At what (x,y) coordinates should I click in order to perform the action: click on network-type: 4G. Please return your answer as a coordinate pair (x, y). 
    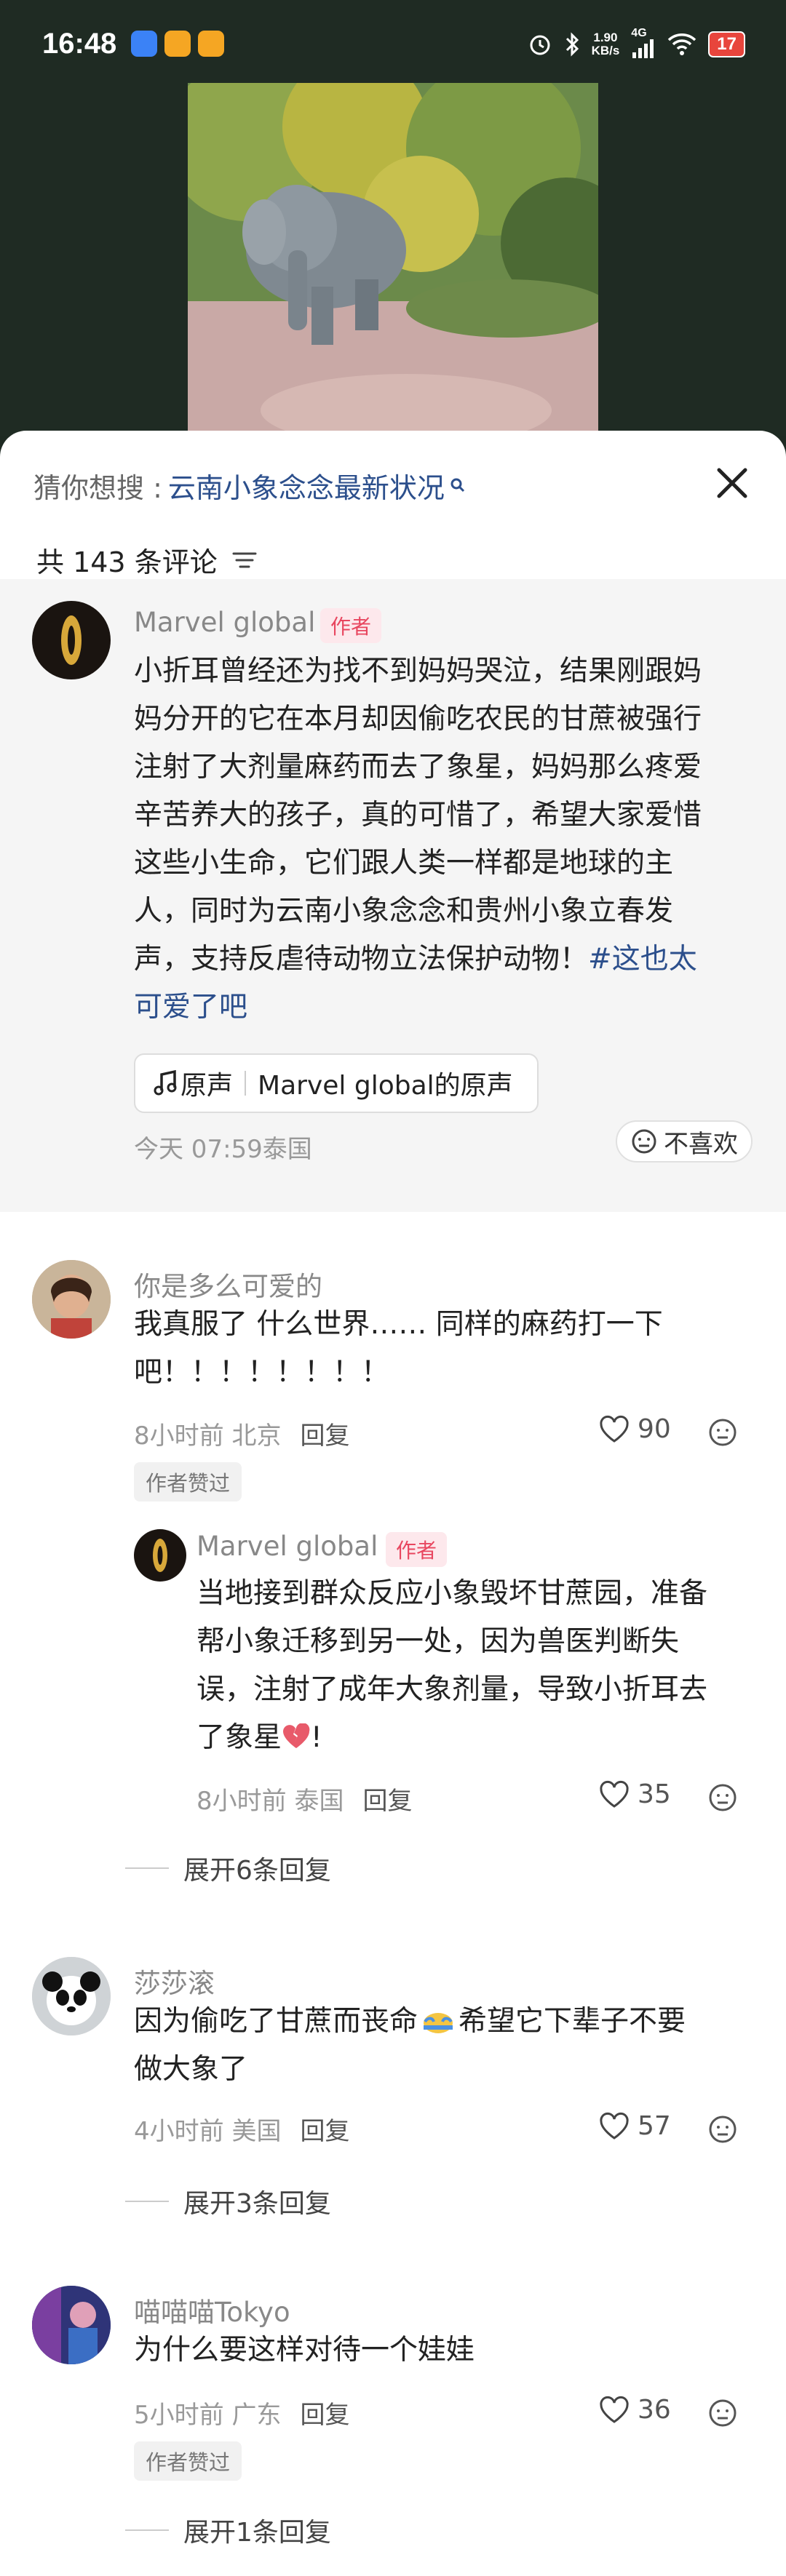
    Looking at the image, I should click on (643, 44).